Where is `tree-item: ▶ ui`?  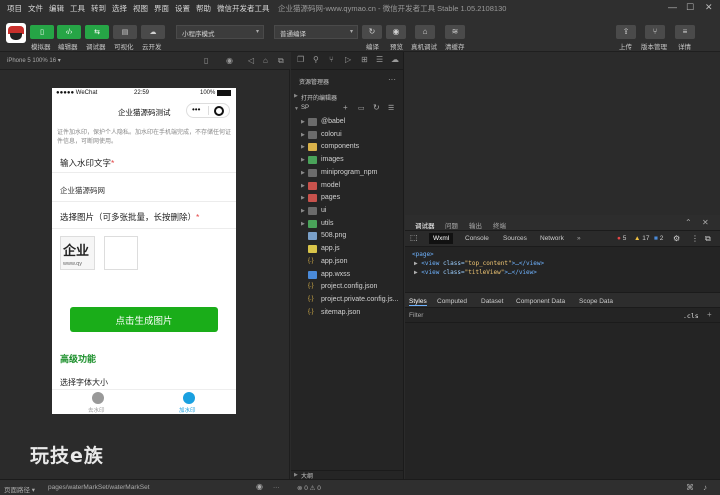 tree-item: ▶ ui is located at coordinates (347, 211).